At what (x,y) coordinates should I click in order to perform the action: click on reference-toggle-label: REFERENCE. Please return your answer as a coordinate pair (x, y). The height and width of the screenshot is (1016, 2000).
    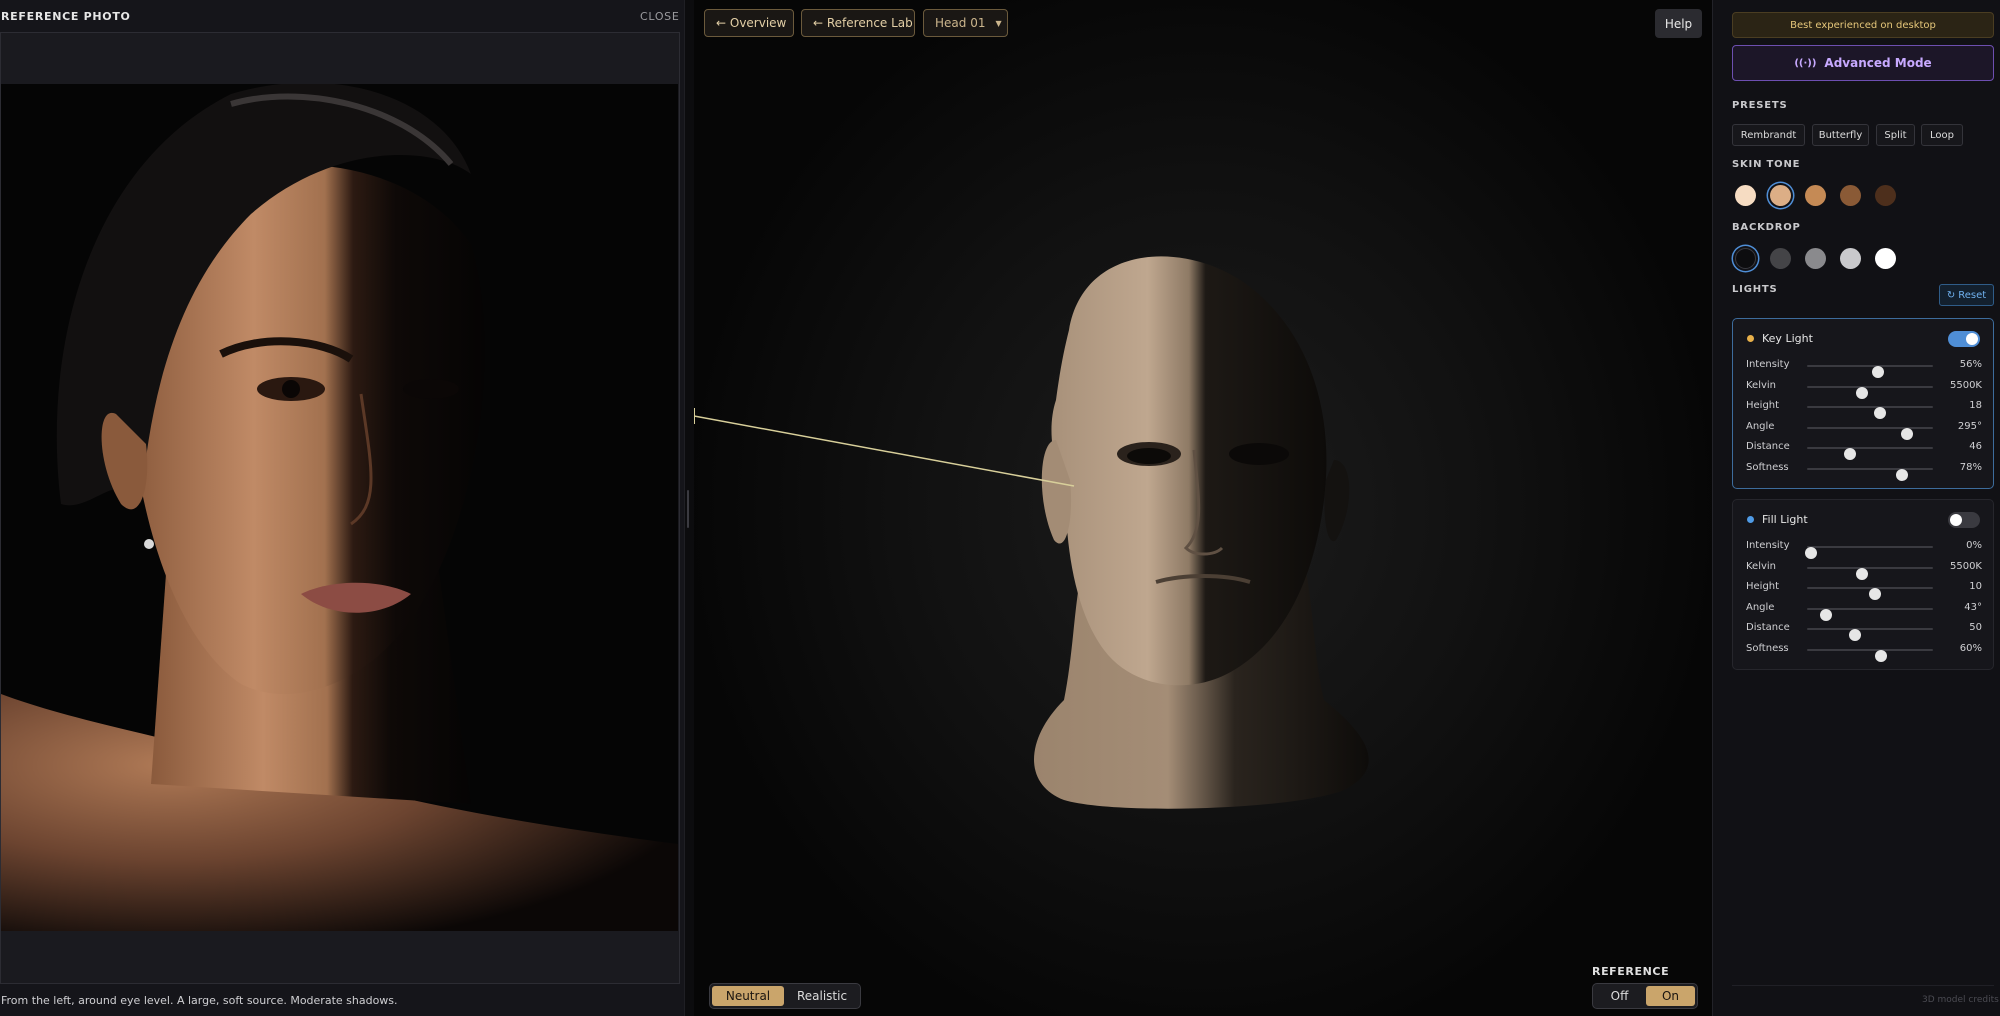
    Looking at the image, I should click on (1631, 971).